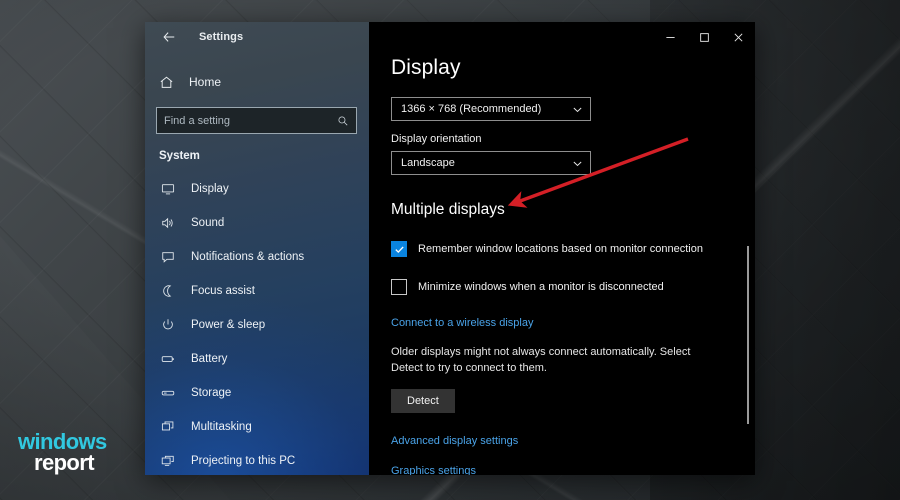 The height and width of the screenshot is (500, 900). Describe the element at coordinates (343, 121) in the screenshot. I see `search-icon` at that location.